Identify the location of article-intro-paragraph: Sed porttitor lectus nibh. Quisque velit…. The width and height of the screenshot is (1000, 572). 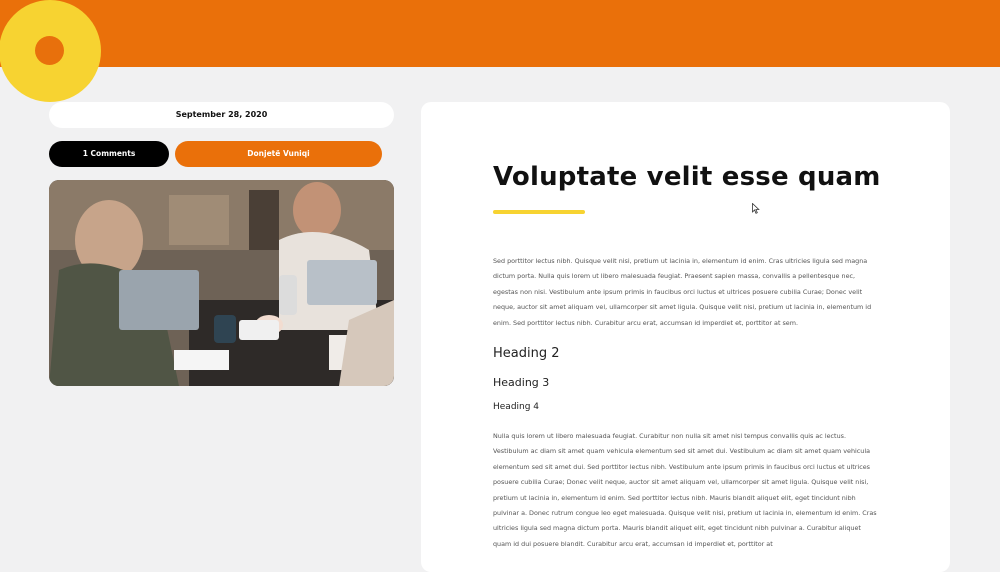
(682, 292).